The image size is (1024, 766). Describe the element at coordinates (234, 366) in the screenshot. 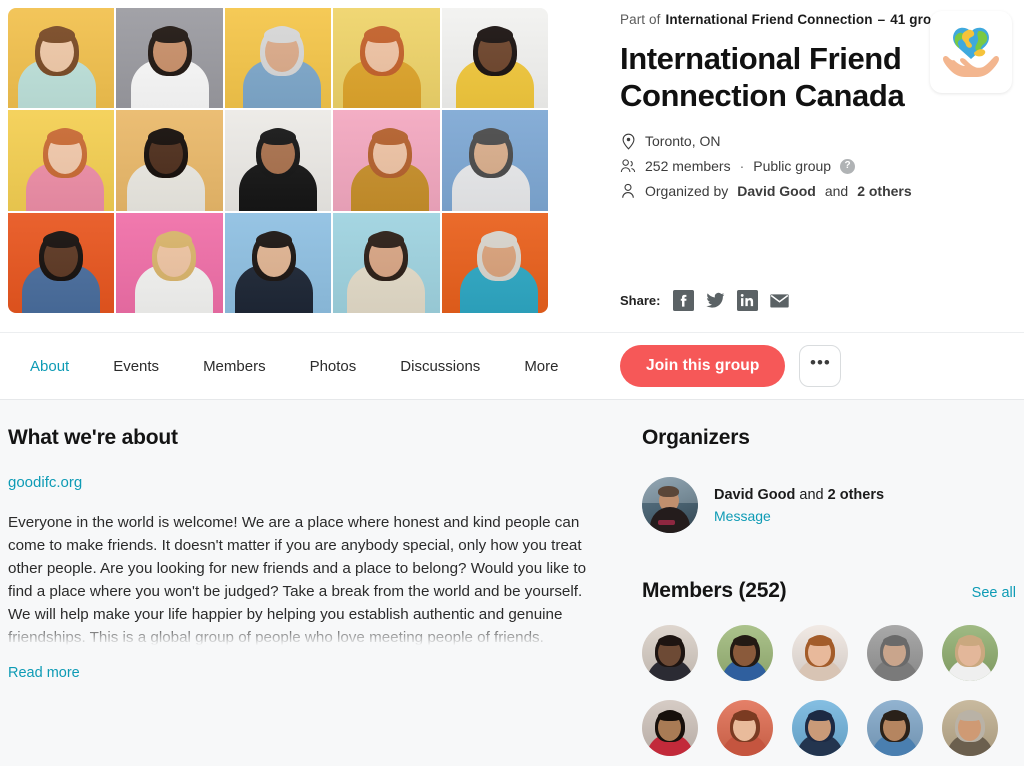

I see `tab-members: Members` at that location.